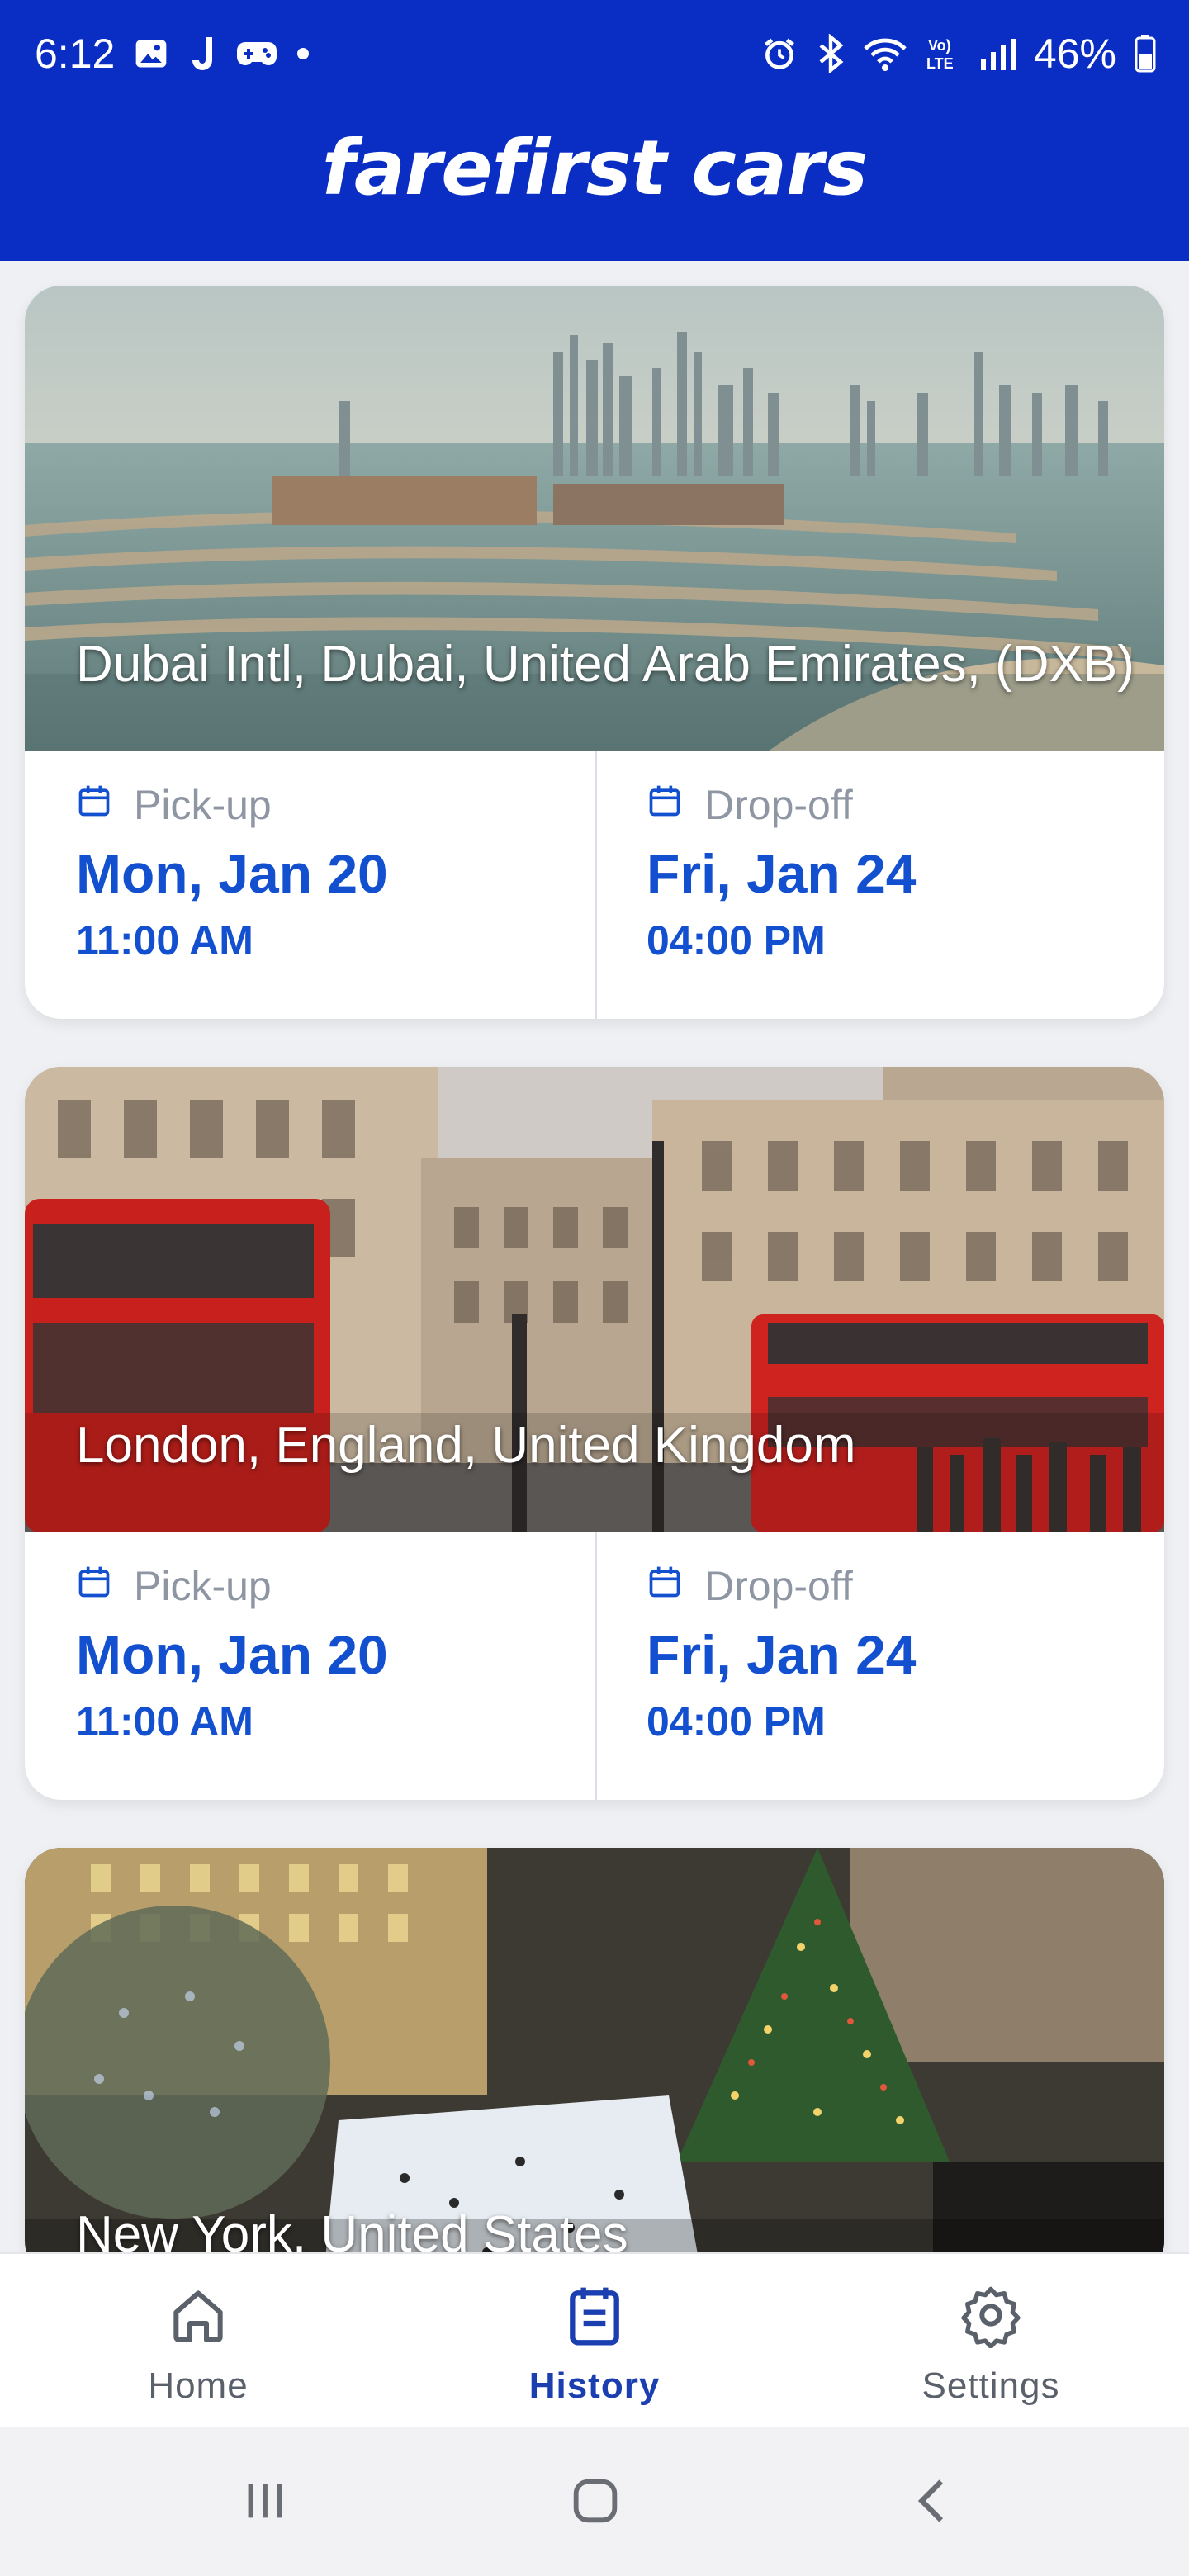 Image resolution: width=1189 pixels, height=2576 pixels. I want to click on status-time: 6:12, so click(75, 54).